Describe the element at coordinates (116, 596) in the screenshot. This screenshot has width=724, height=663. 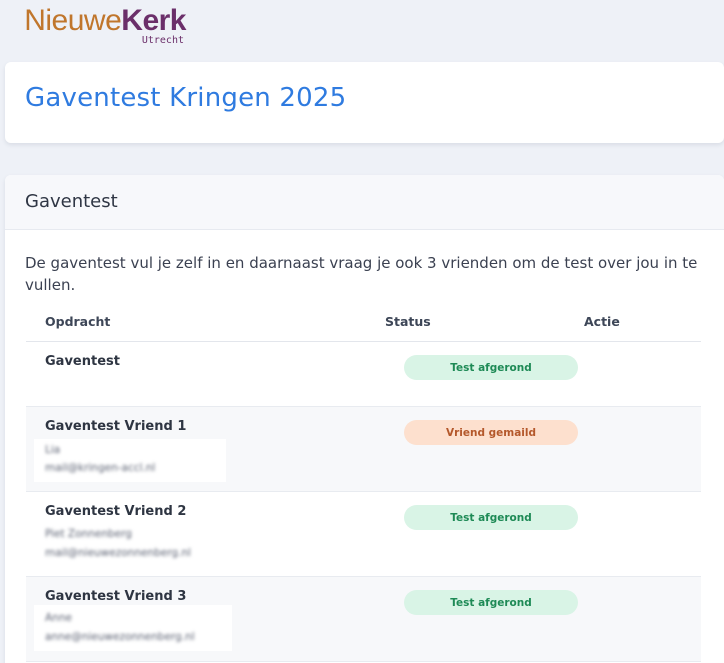
I see `row-title: Gaventest Vriend 3` at that location.